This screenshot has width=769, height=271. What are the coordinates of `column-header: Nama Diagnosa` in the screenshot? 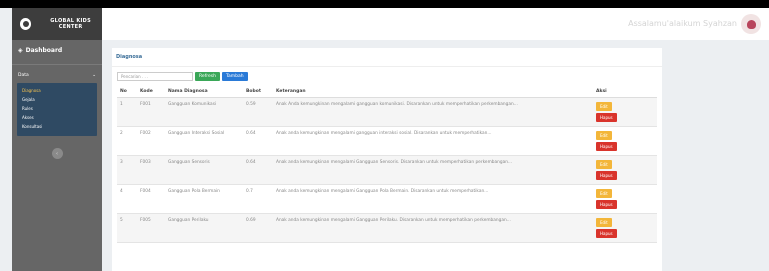 It's located at (204, 91).